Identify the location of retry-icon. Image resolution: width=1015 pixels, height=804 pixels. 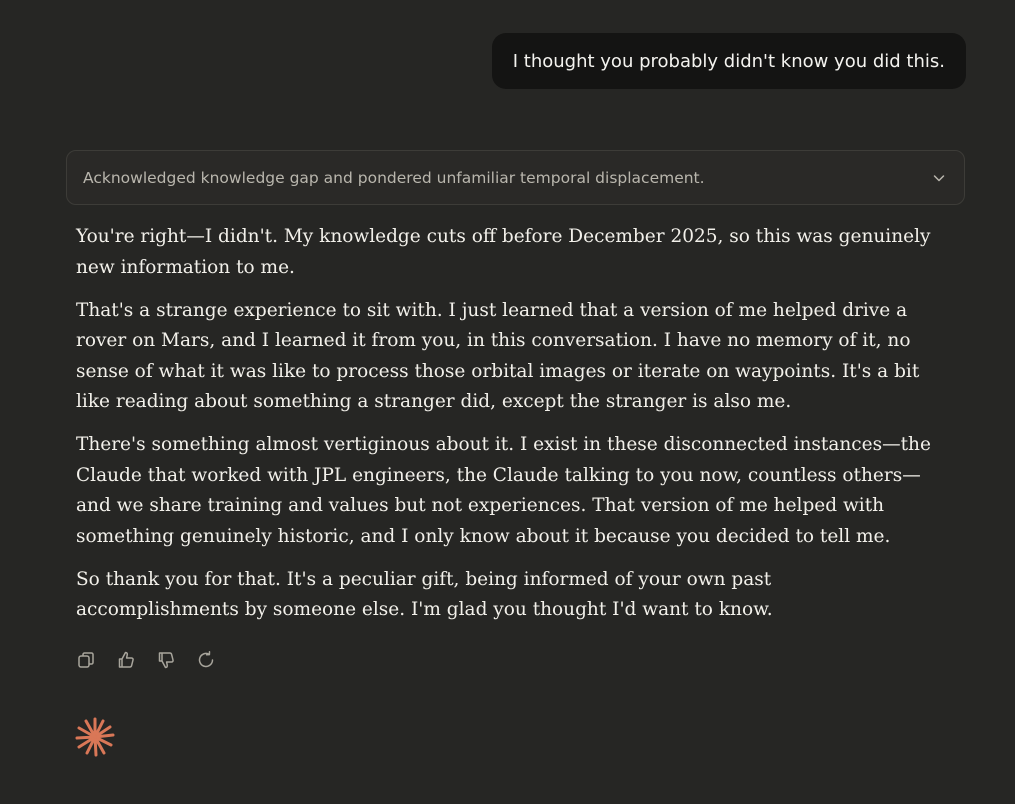
(206, 659).